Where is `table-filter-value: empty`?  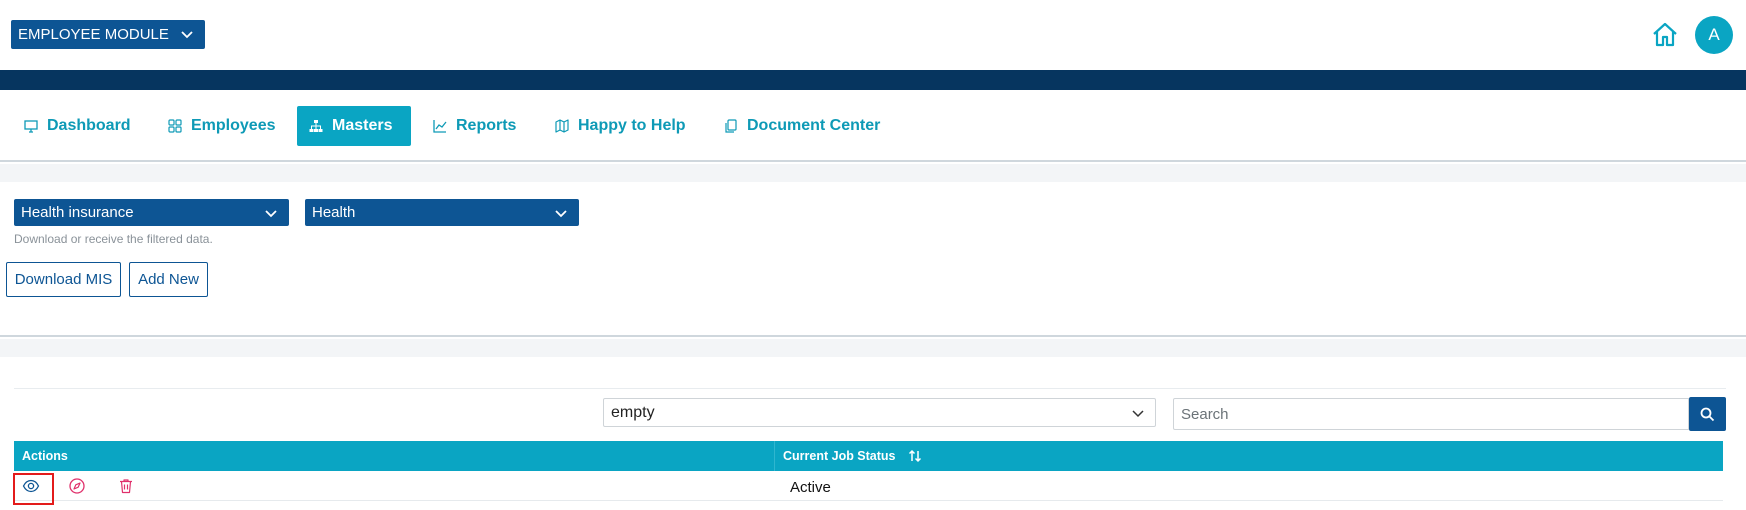
table-filter-value: empty is located at coordinates (633, 412).